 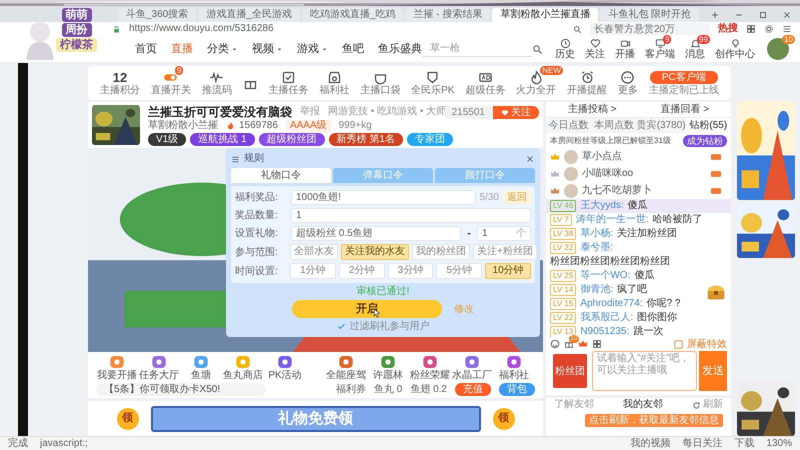 What do you see at coordinates (120, 83) in the screenshot?
I see `toolbar-item: 12 主播积分` at bounding box center [120, 83].